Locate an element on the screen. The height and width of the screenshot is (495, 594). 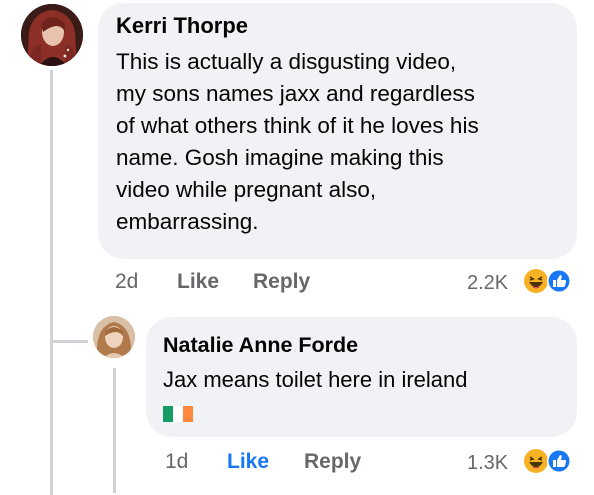
comment-text-line: embarrassing. is located at coordinates (187, 221).